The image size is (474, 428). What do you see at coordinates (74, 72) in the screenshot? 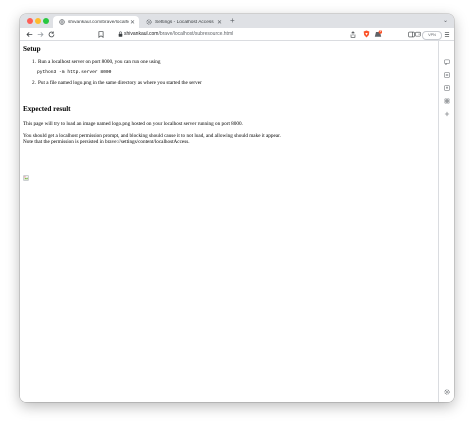
I see `command-code: python3 -m http.server 8000` at bounding box center [74, 72].